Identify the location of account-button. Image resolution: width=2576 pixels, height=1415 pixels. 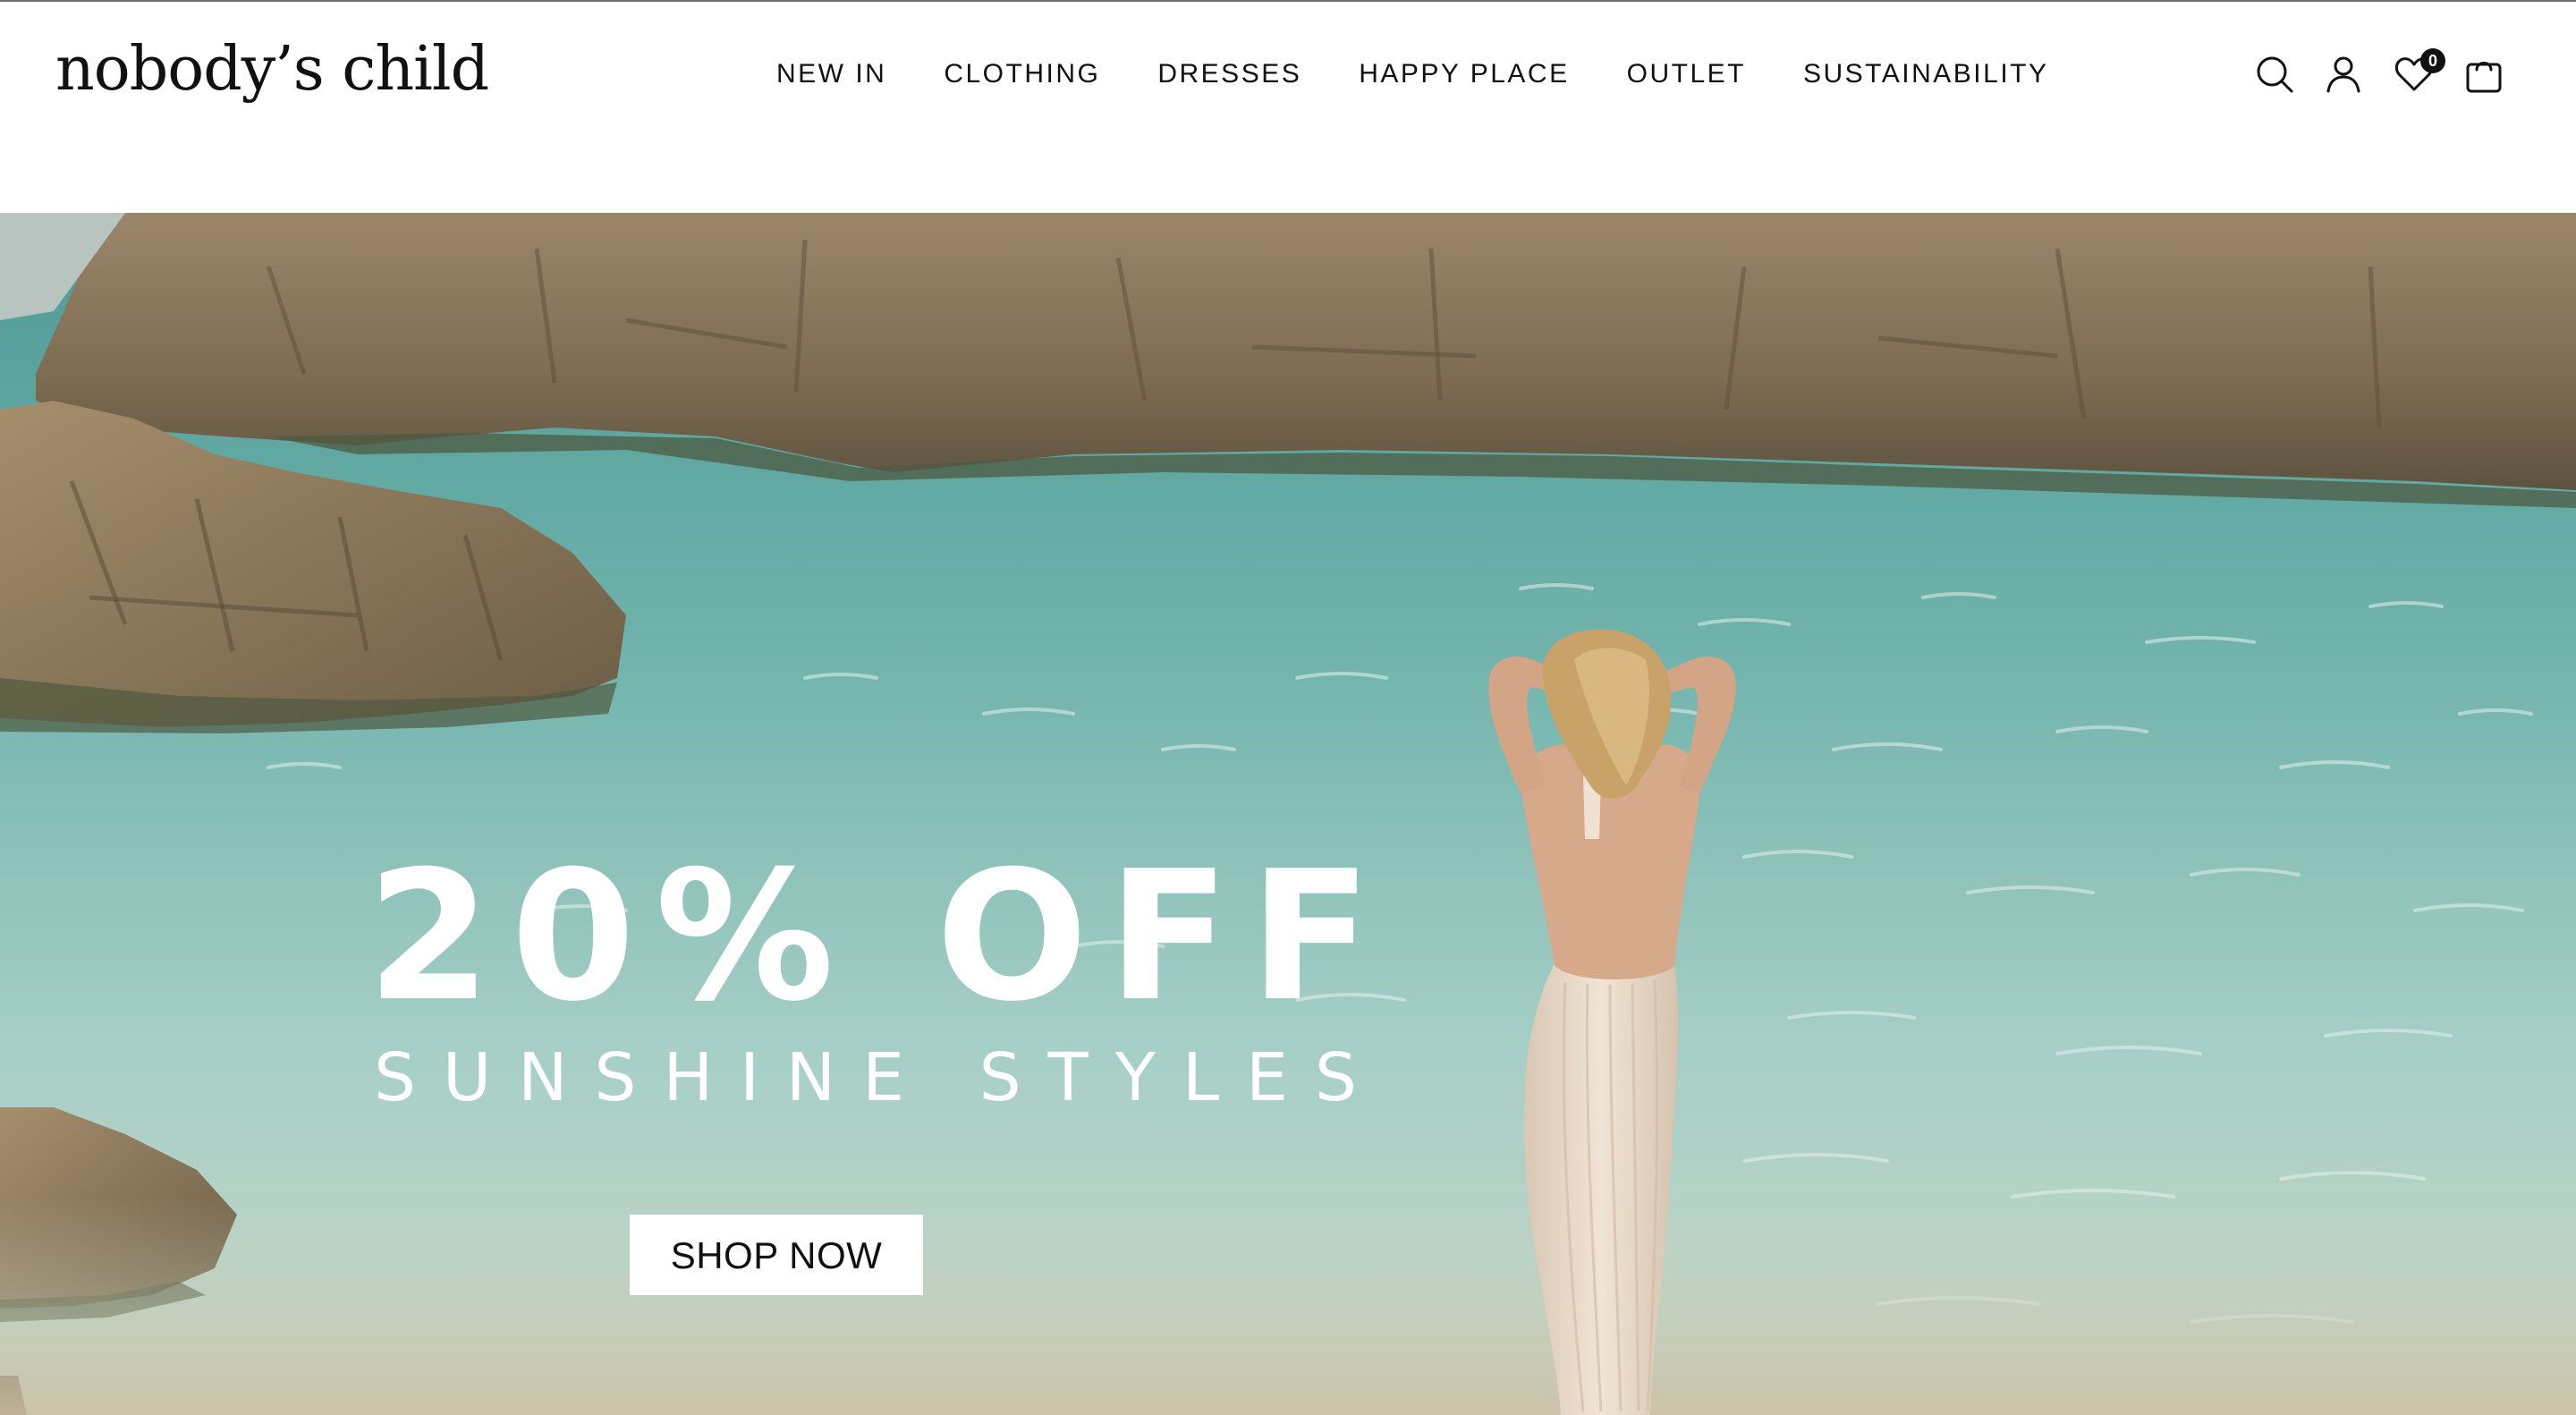
(2343, 74).